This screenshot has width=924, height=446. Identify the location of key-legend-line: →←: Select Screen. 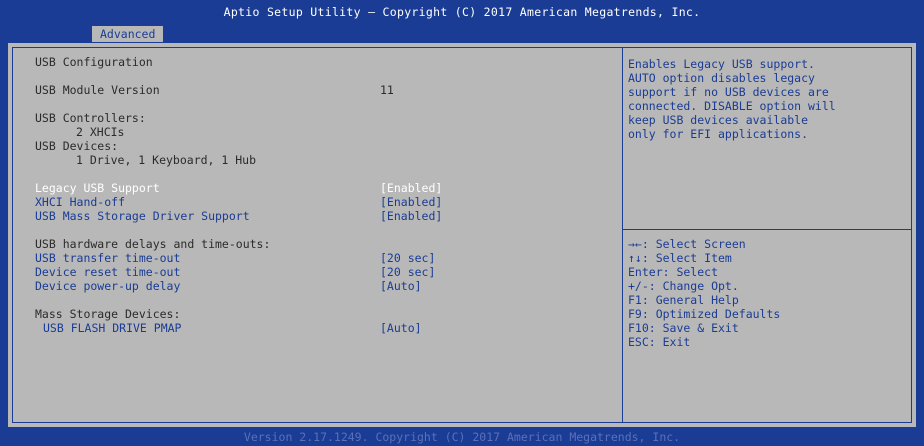
(687, 244).